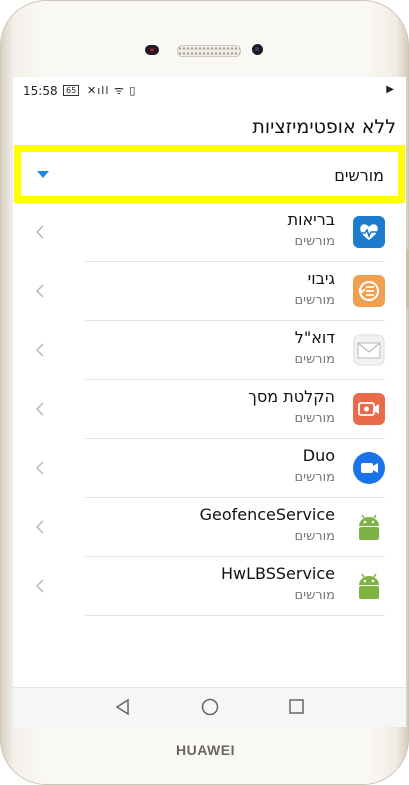 The image size is (409, 785). I want to click on list-item: GeofenceService מורשים, so click(209, 527).